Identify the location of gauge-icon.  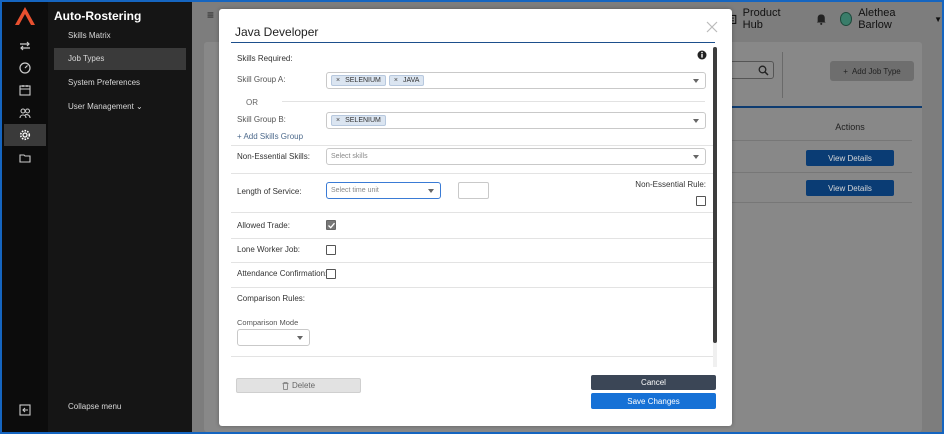
(25, 68).